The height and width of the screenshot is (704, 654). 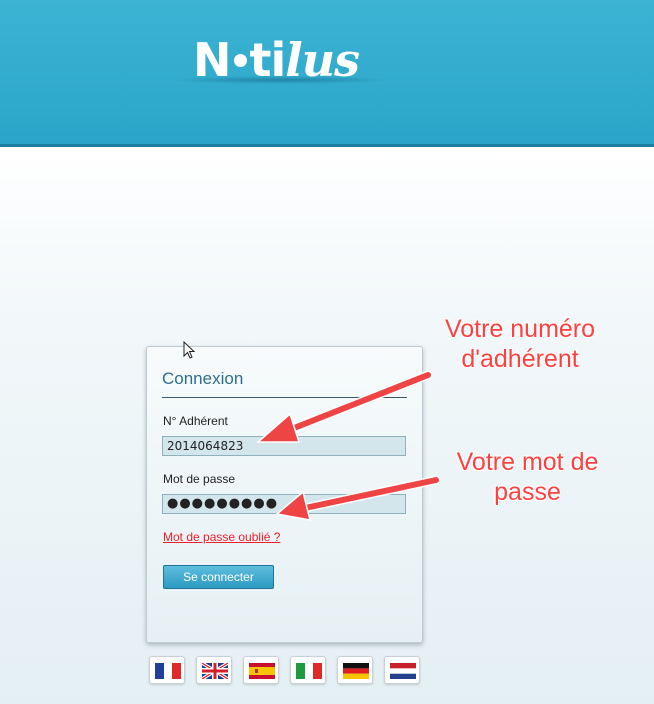 What do you see at coordinates (520, 329) in the screenshot?
I see `annotation-member-line1: Votre numéro` at bounding box center [520, 329].